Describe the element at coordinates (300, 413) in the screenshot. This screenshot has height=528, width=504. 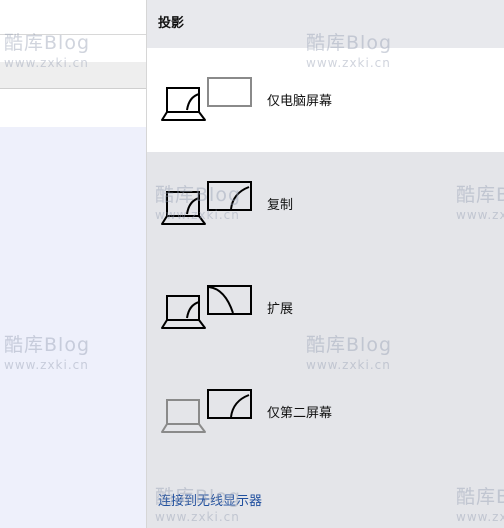
I see `option-label: 仅第二屏幕` at that location.